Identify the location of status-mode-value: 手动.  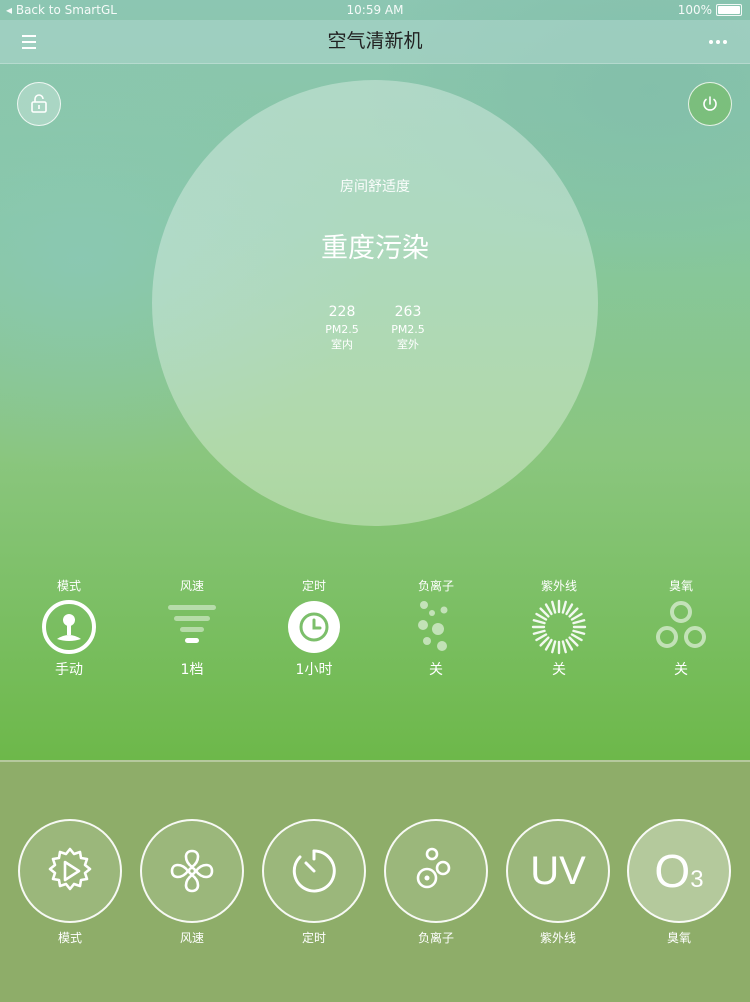
(69, 670).